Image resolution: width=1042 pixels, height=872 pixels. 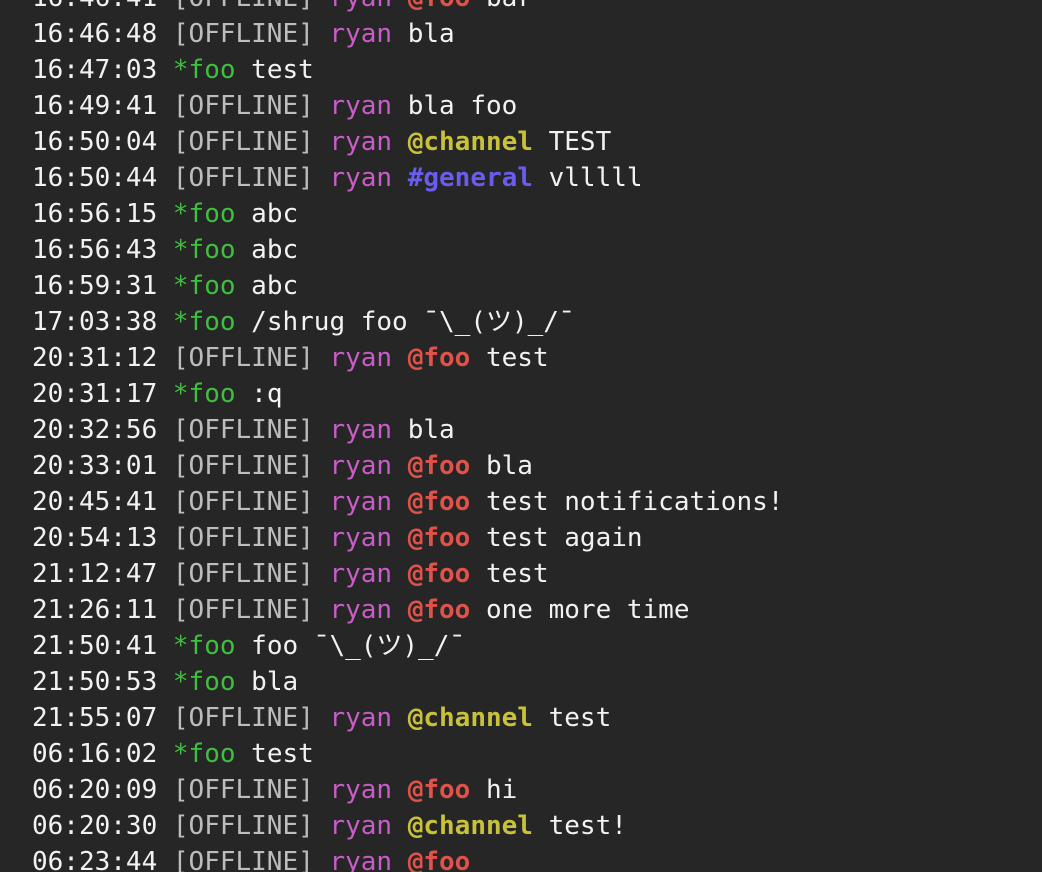 What do you see at coordinates (407, 394) in the screenshot?
I see `message-line: 20:31:17 *foo :q` at bounding box center [407, 394].